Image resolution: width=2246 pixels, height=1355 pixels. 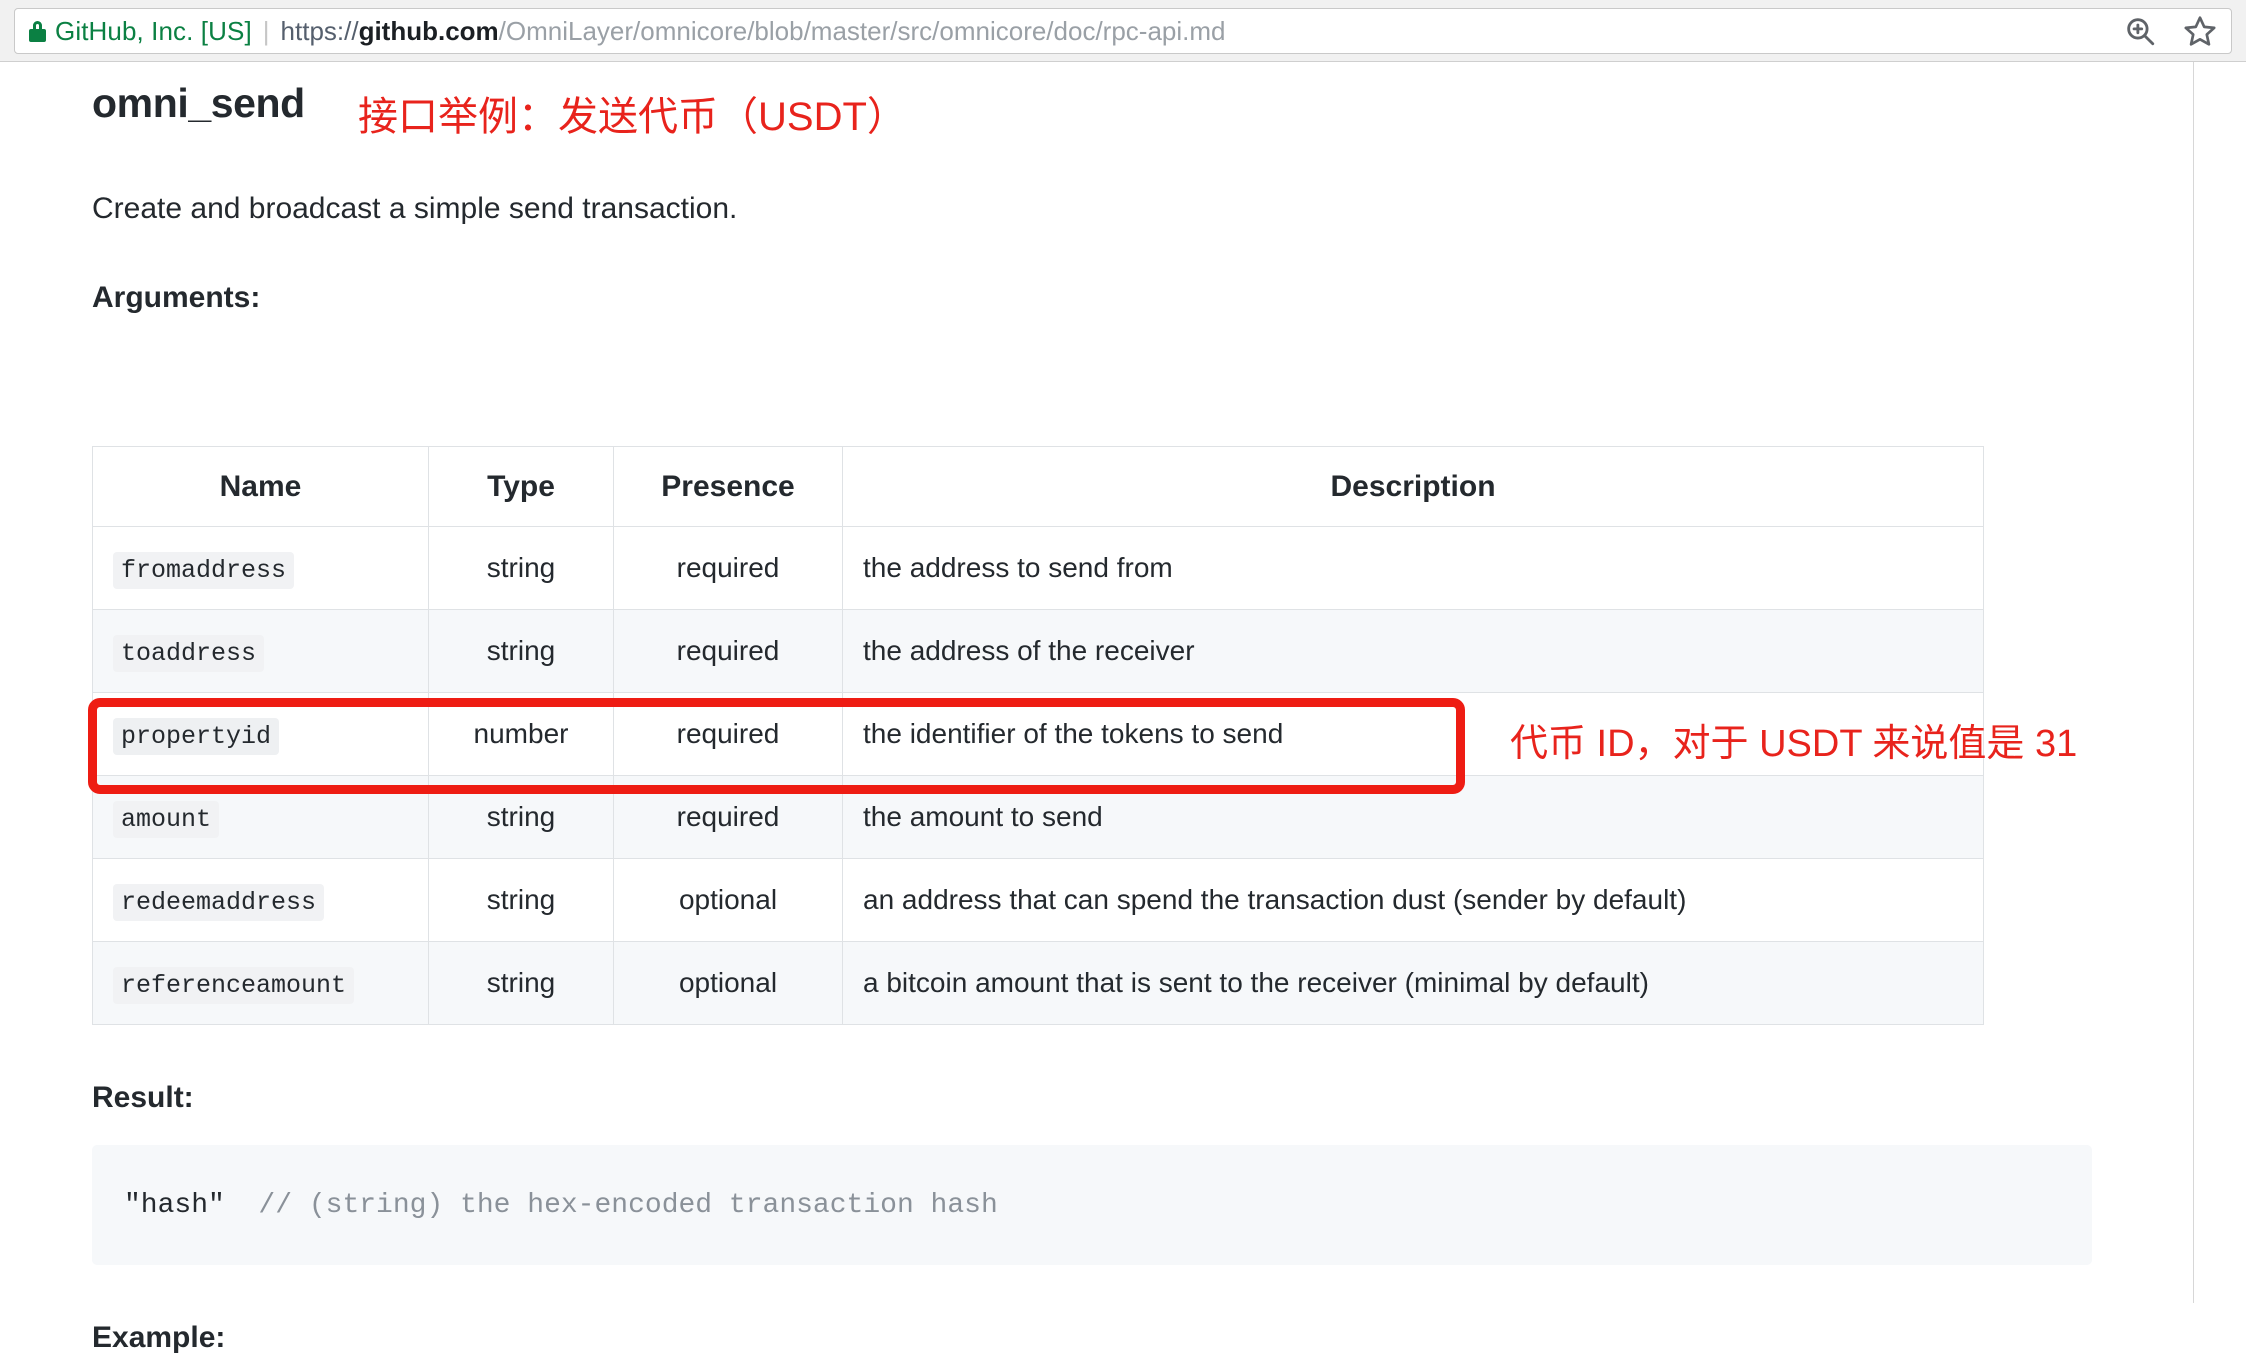 I want to click on url-scheme: https://, so click(x=319, y=30).